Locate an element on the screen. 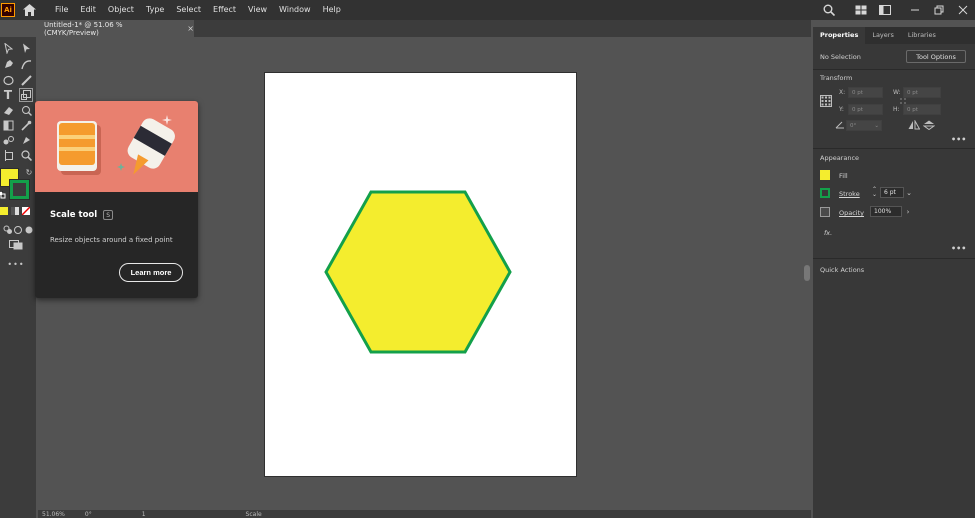 The width and height of the screenshot is (975, 518). flip-vertical-icon is located at coordinates (929, 125).